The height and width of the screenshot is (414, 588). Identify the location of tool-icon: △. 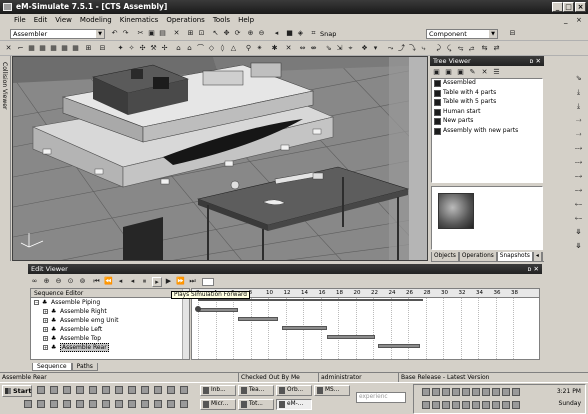
(233, 48).